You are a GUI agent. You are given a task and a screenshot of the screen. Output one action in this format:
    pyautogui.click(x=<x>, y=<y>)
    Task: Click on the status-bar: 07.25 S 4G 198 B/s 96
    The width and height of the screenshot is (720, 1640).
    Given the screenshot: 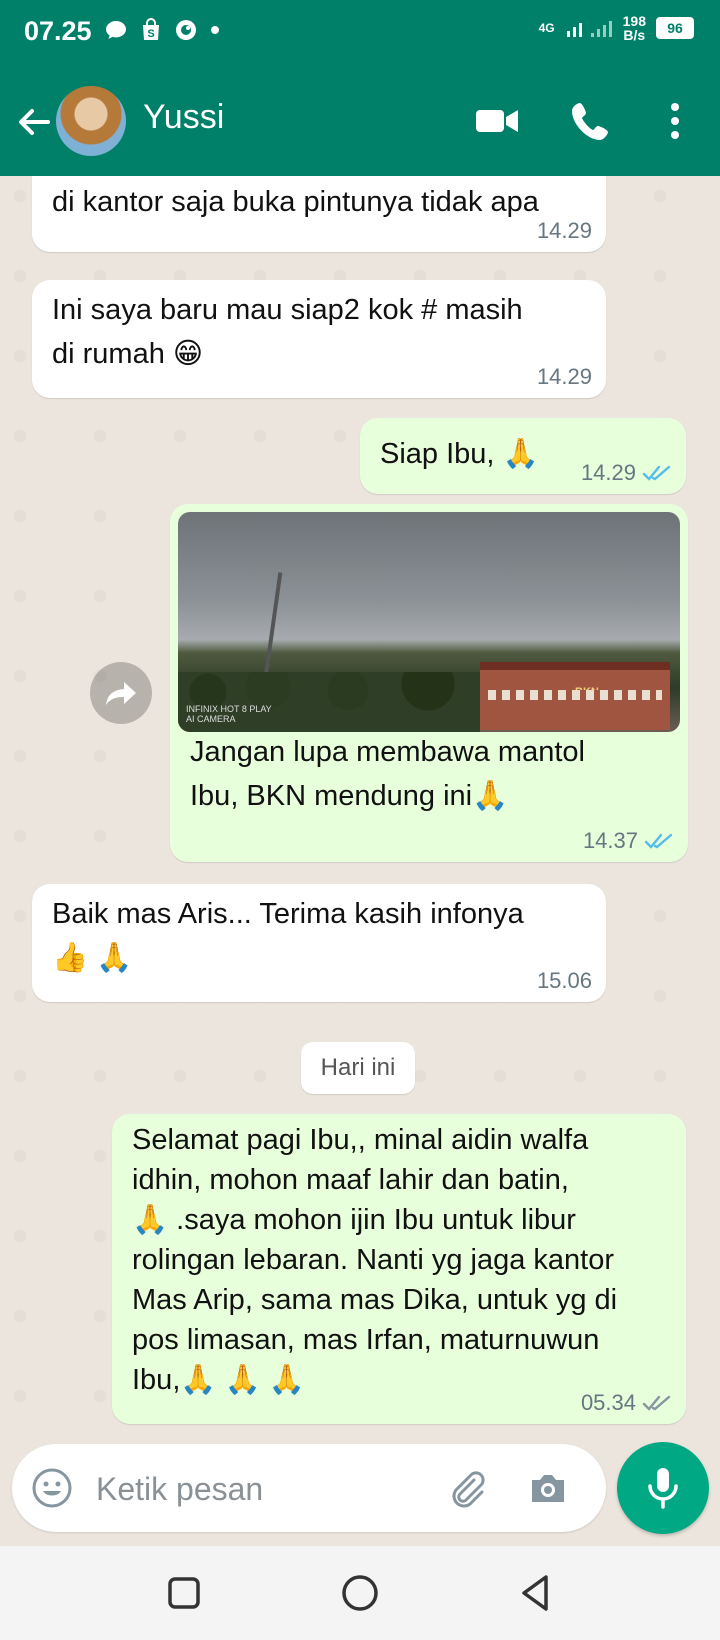 What is the action you would take?
    pyautogui.click(x=360, y=34)
    